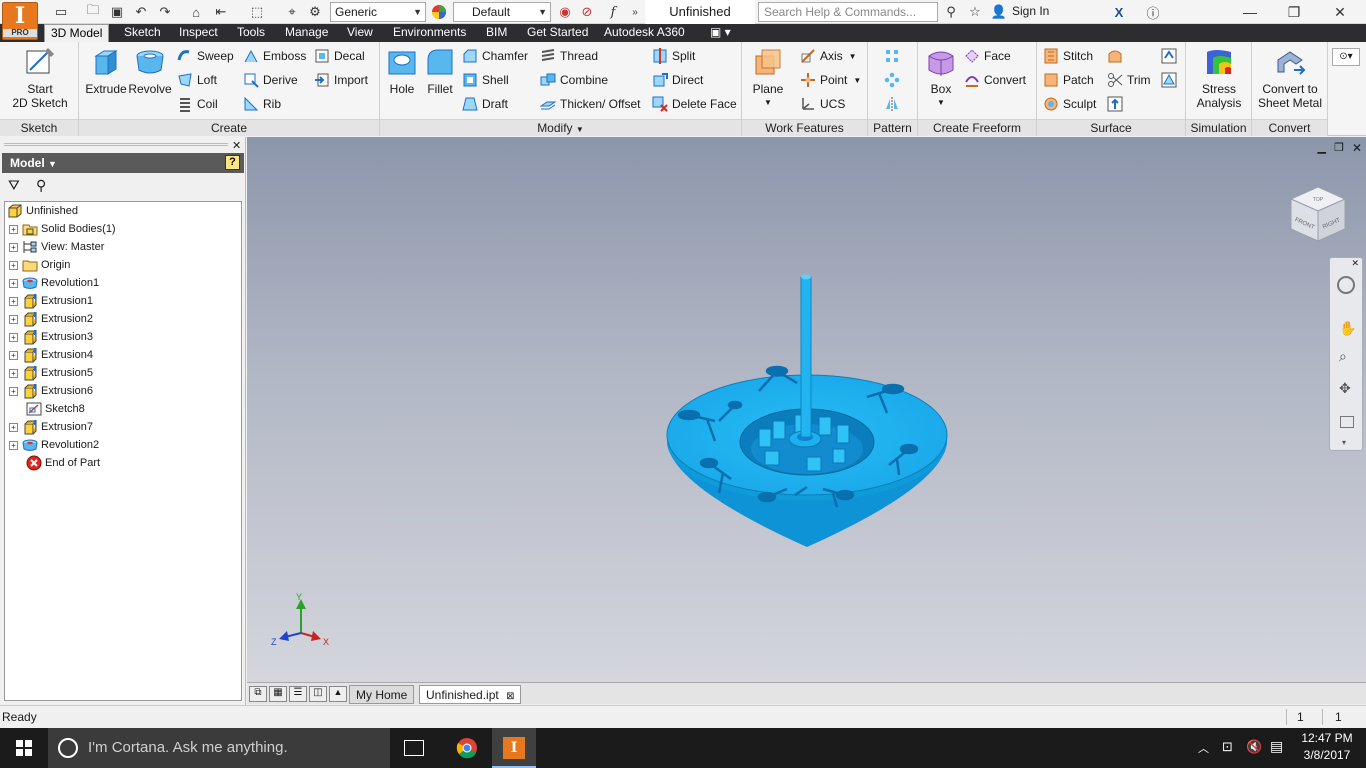  What do you see at coordinates (41, 185) in the screenshot?
I see `find-binoculars-icon: ⚲` at bounding box center [41, 185].